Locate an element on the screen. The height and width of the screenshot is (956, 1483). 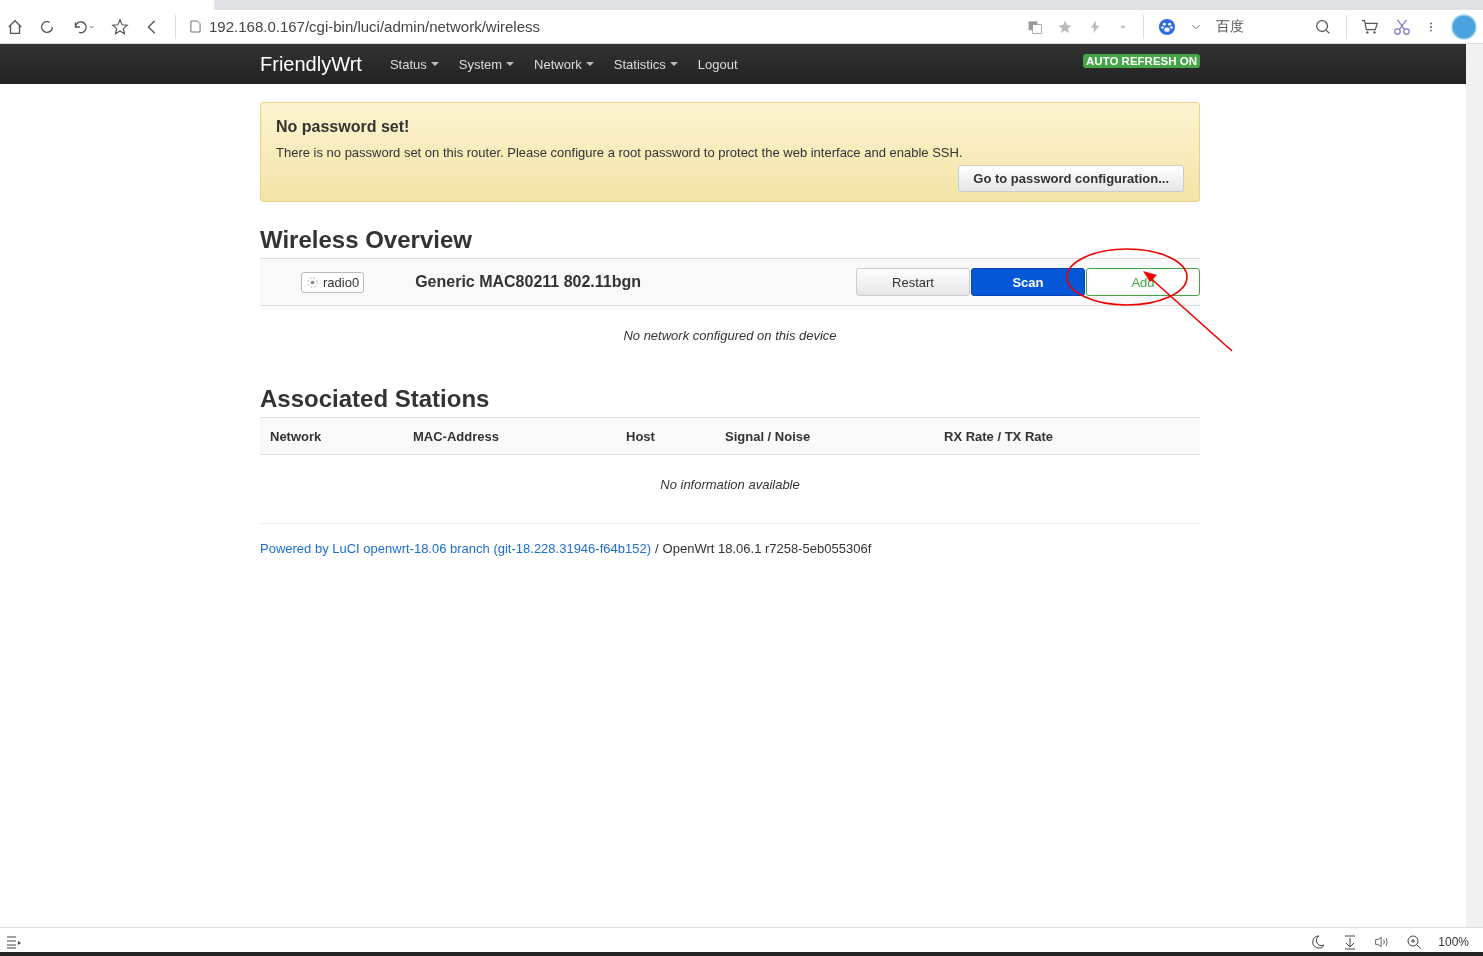
column-header: RX Rate / TX Rate is located at coordinates (998, 436).